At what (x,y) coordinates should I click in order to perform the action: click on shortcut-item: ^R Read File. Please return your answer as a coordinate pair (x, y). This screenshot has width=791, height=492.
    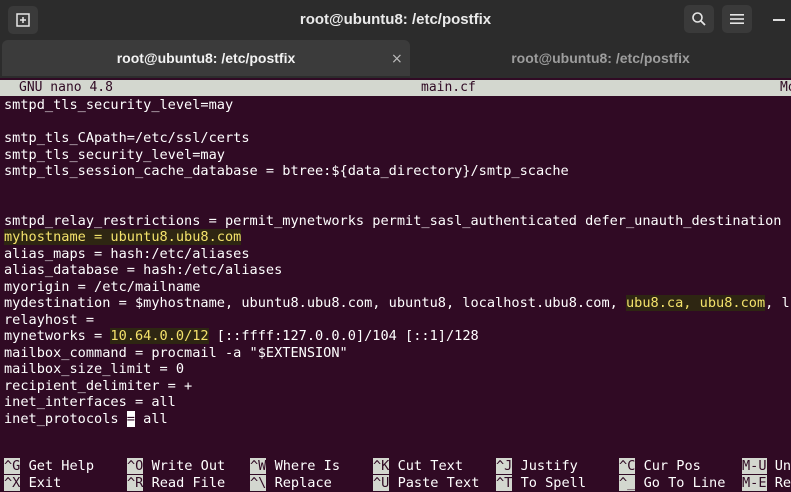
    Looking at the image, I should click on (176, 483).